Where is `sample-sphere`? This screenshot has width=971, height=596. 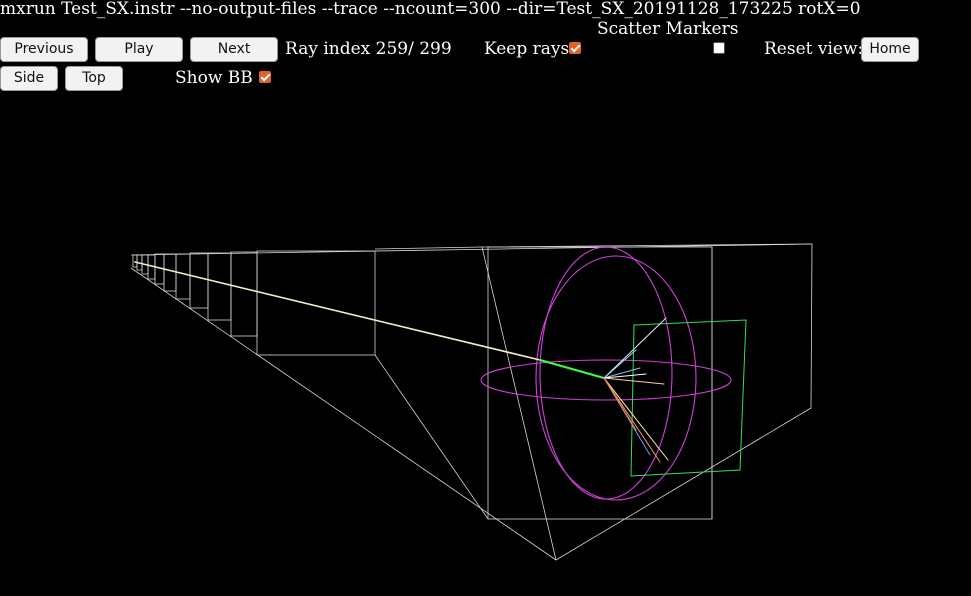 sample-sphere is located at coordinates (606, 373).